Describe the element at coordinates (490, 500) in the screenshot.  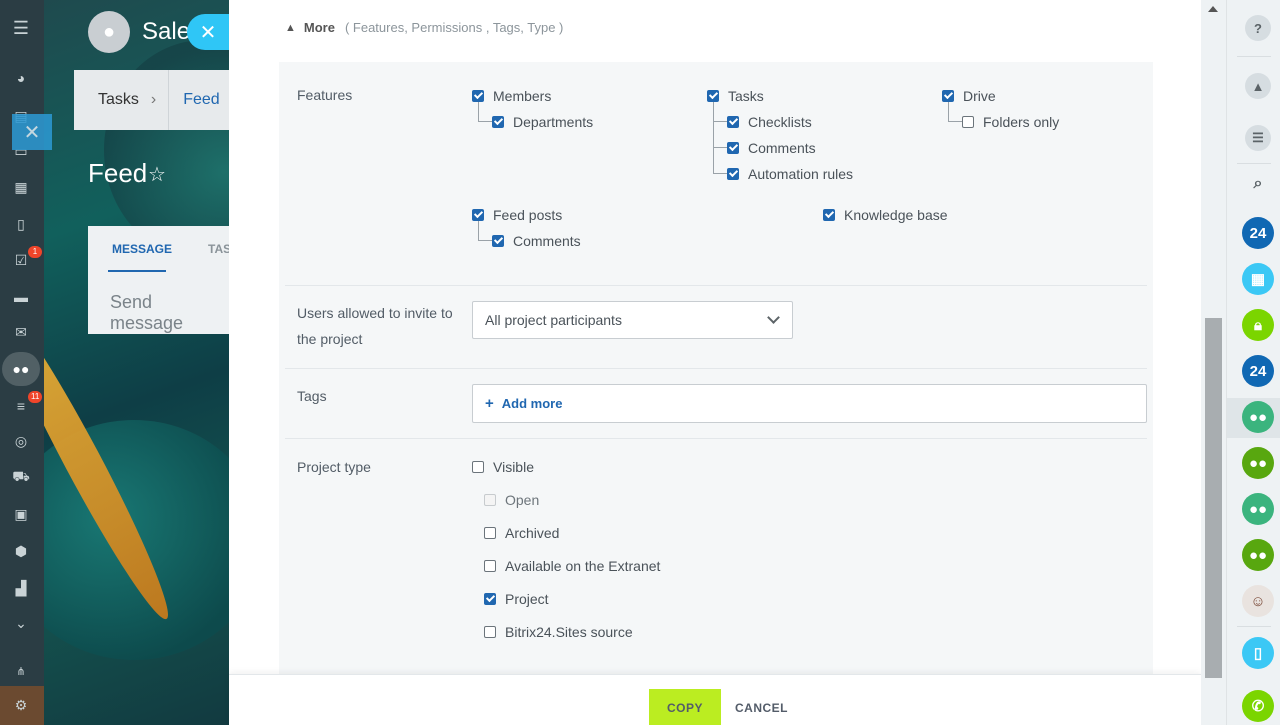
I see `checkbox-disabled` at that location.